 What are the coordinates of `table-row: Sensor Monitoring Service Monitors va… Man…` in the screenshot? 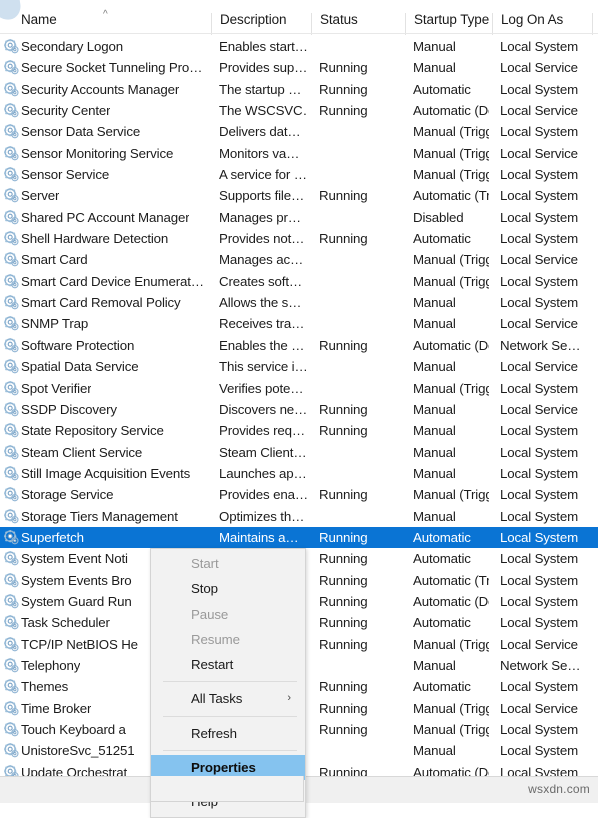 It's located at (299, 153).